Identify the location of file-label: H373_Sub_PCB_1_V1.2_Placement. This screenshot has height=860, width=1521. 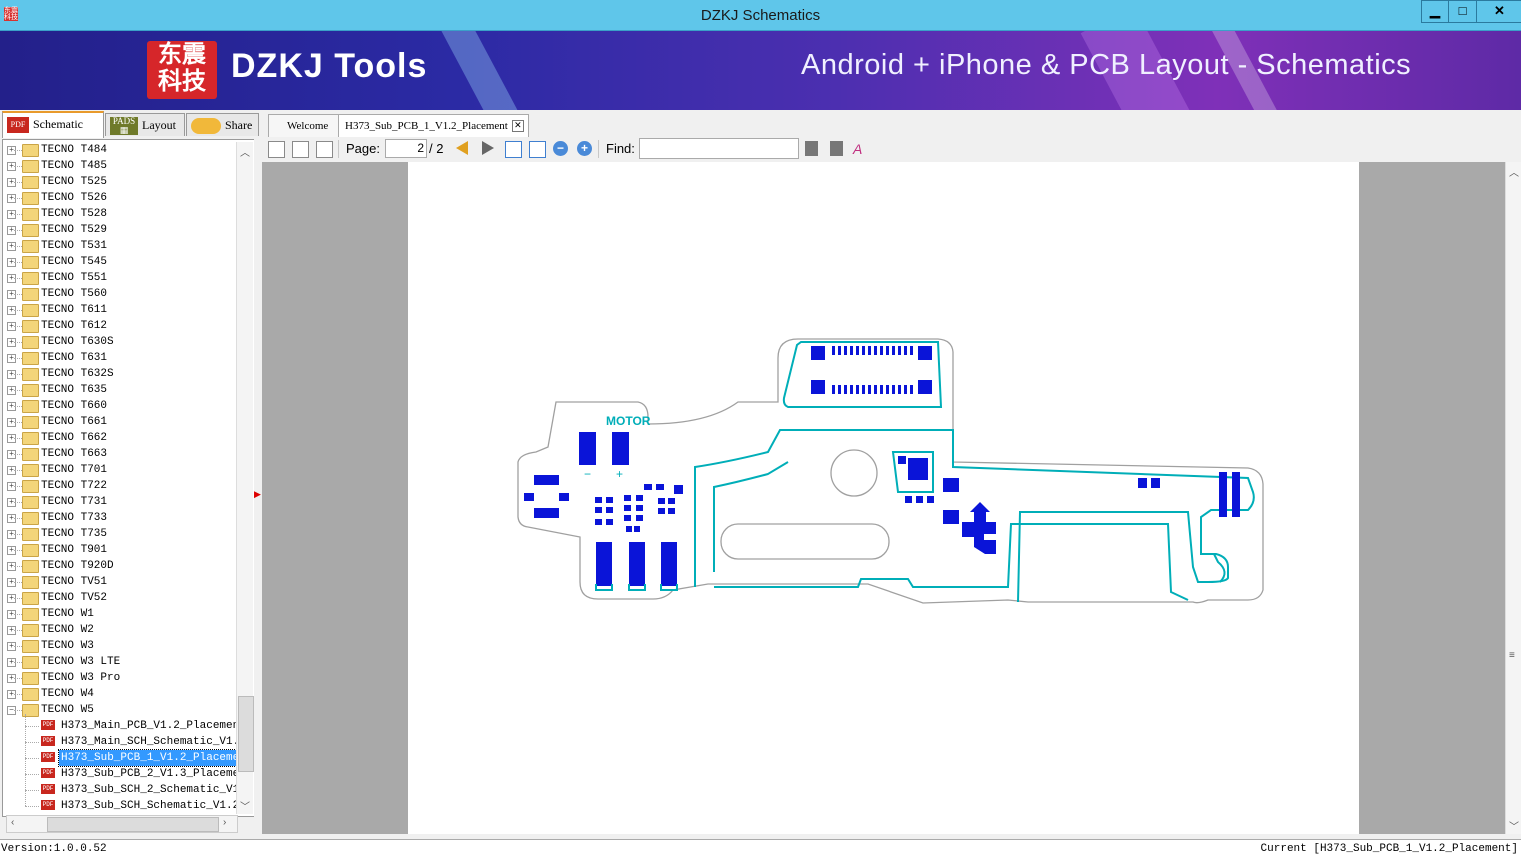
(156, 758).